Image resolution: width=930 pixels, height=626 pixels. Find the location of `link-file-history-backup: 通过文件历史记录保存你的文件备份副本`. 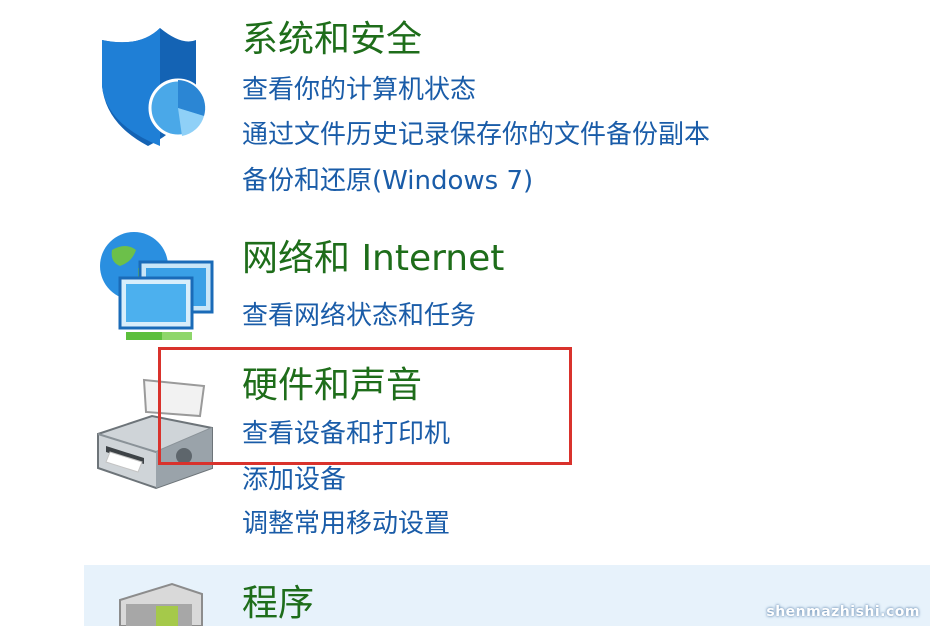

link-file-history-backup: 通过文件历史记录保存你的文件备份副本 is located at coordinates (476, 135).